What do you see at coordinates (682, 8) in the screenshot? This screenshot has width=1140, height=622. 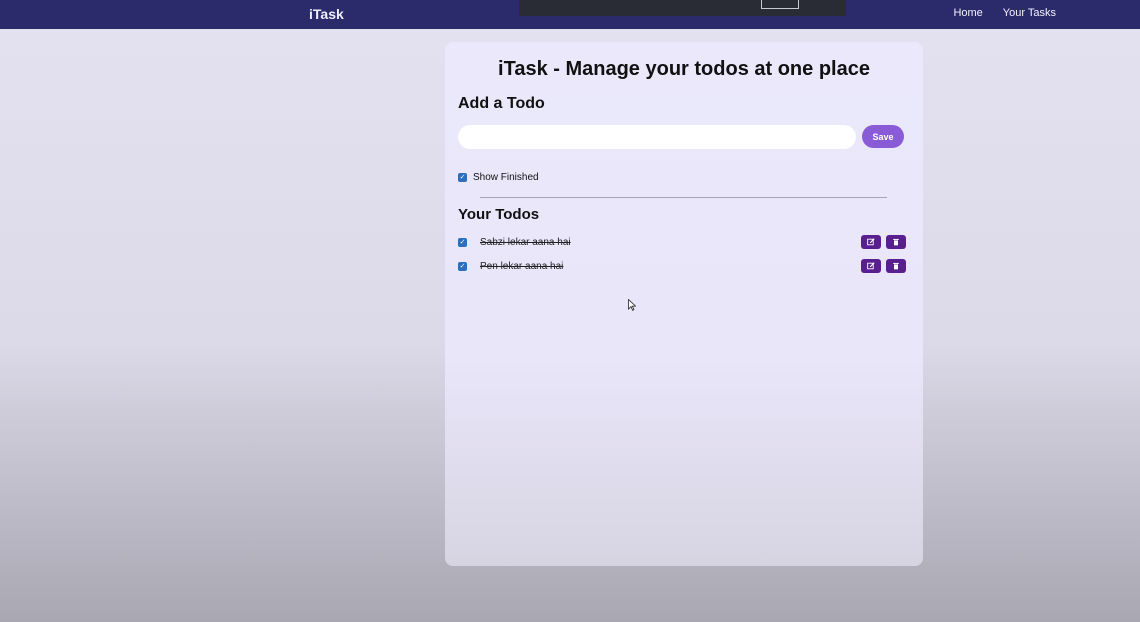 I see `screen-overlay-bar` at bounding box center [682, 8].